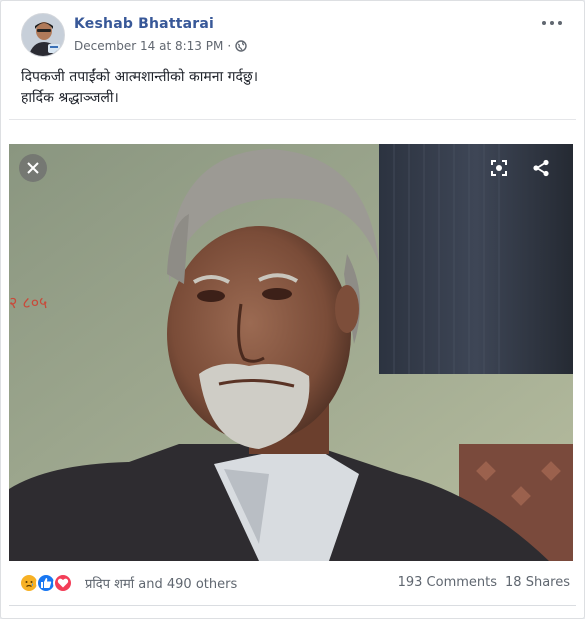  What do you see at coordinates (241, 46) in the screenshot?
I see `globe-icon` at bounding box center [241, 46].